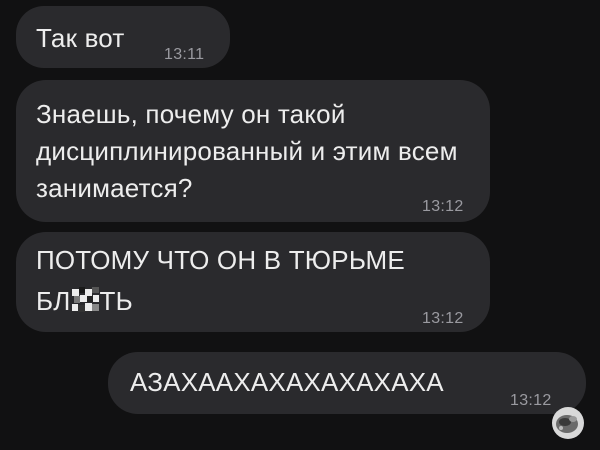 This screenshot has height=450, width=600. I want to click on message-text: АЗАХААХАХАХАХАХАХА, so click(287, 382).